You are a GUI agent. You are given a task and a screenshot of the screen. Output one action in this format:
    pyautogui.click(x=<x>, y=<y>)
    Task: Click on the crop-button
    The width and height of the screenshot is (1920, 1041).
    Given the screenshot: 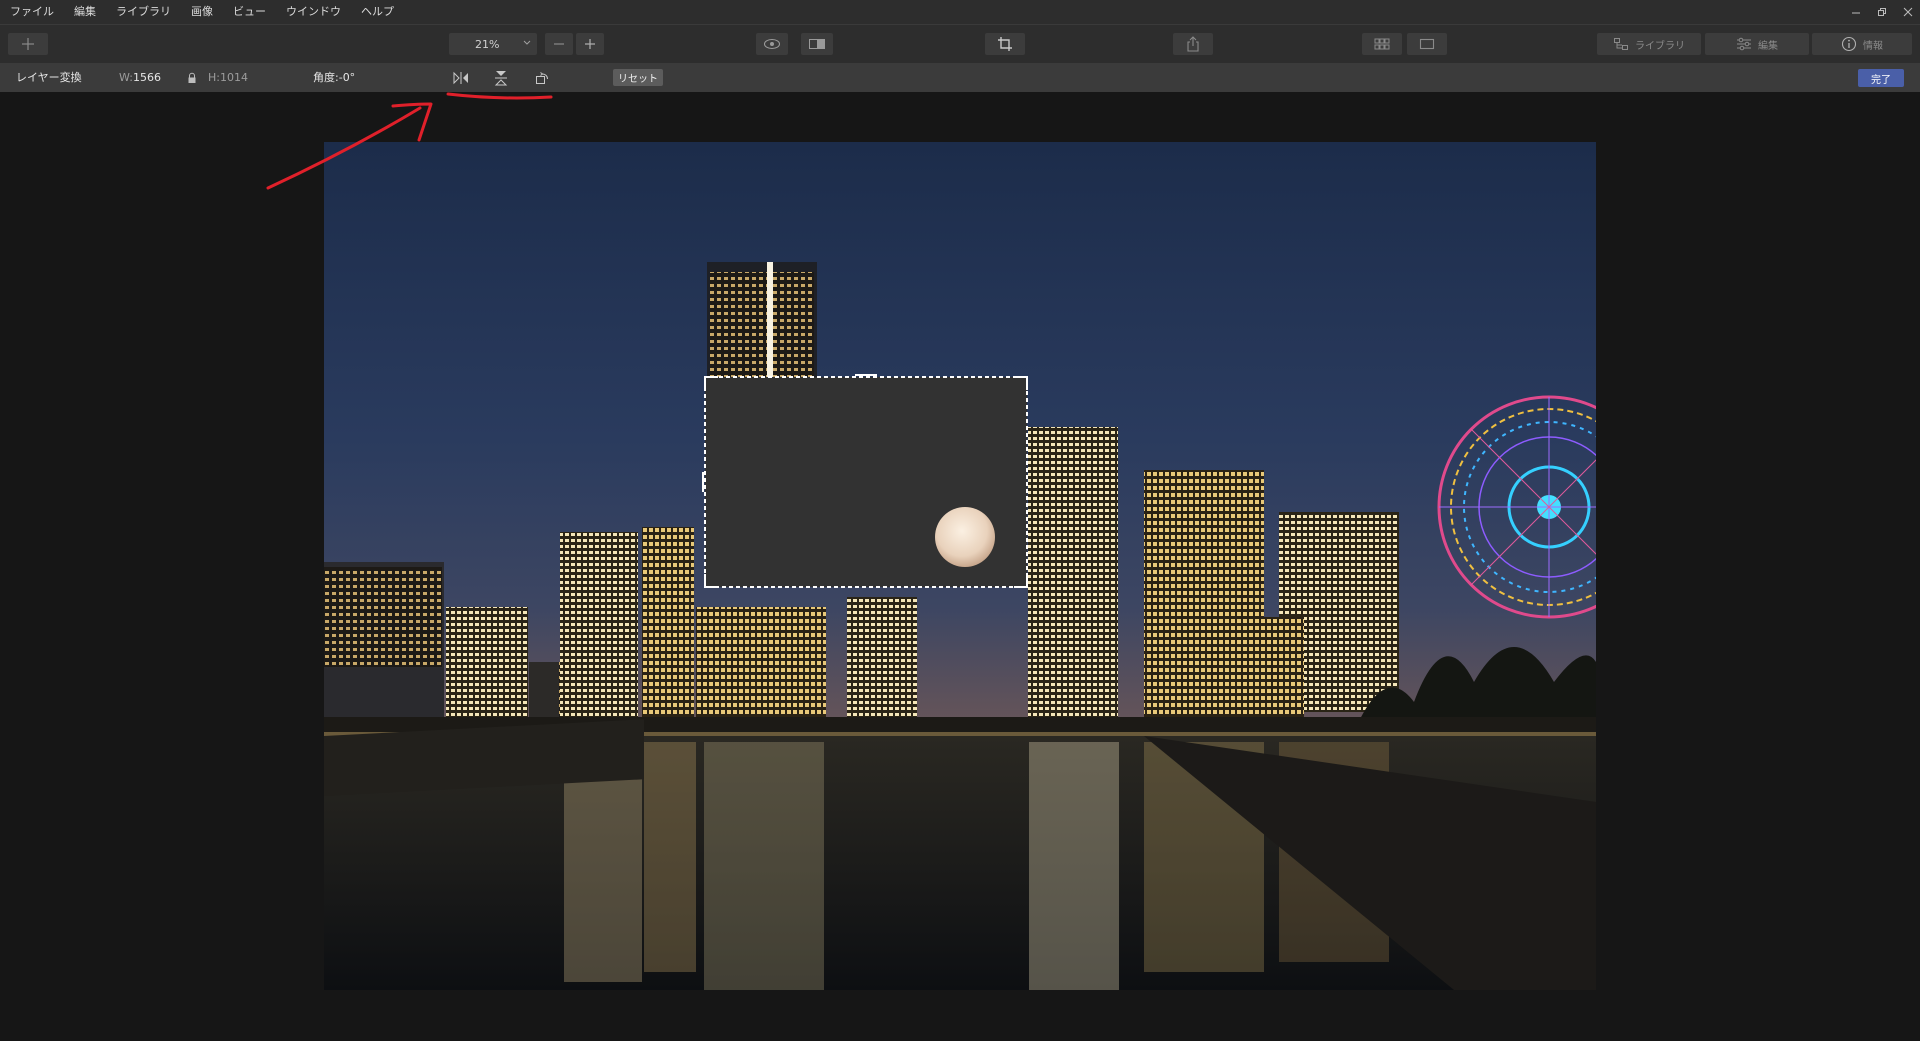 What is the action you would take?
    pyautogui.click(x=1005, y=44)
    